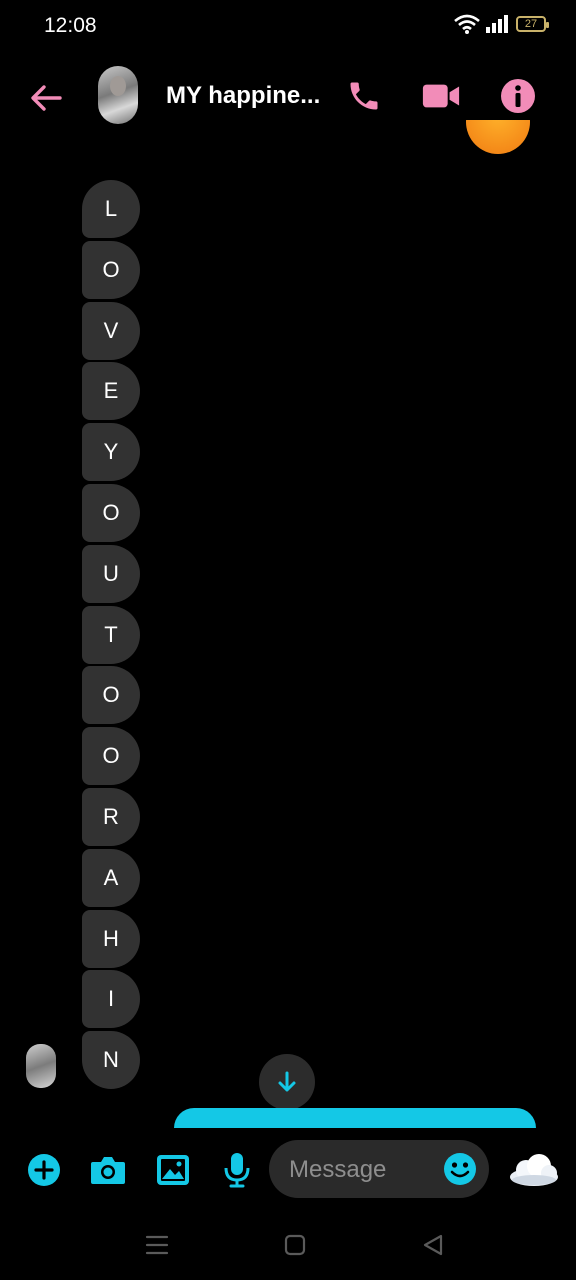 This screenshot has height=1280, width=576. What do you see at coordinates (70, 25) in the screenshot?
I see `status-time: 12:08` at bounding box center [70, 25].